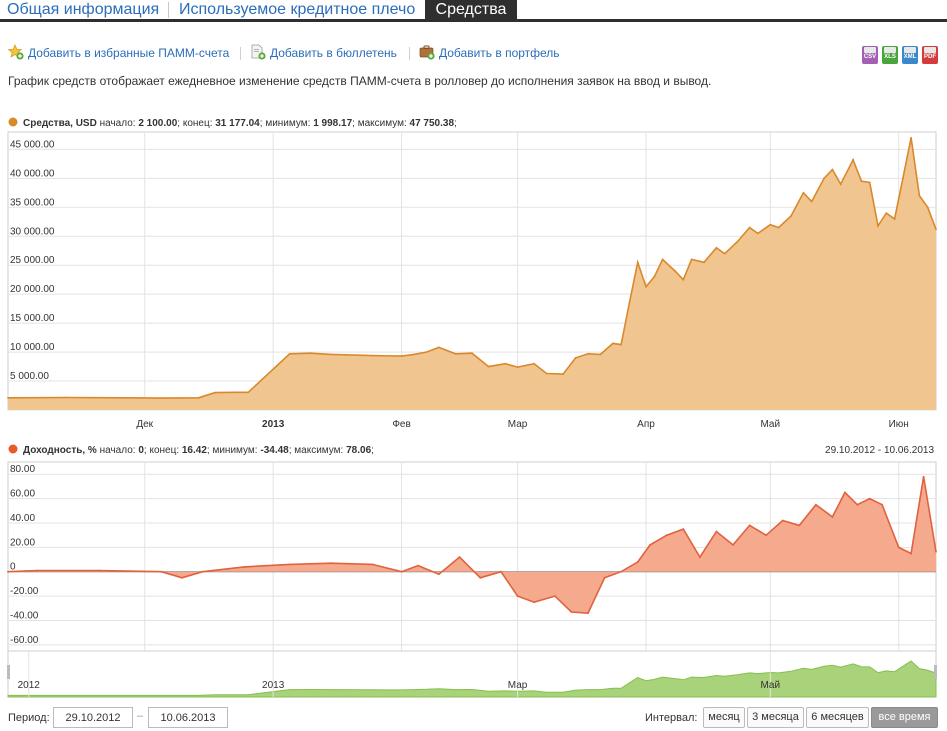 The image size is (947, 731). What do you see at coordinates (330, 53) in the screenshot?
I see `add-to-bulletin-link: Добавить в бюллетень` at bounding box center [330, 53].